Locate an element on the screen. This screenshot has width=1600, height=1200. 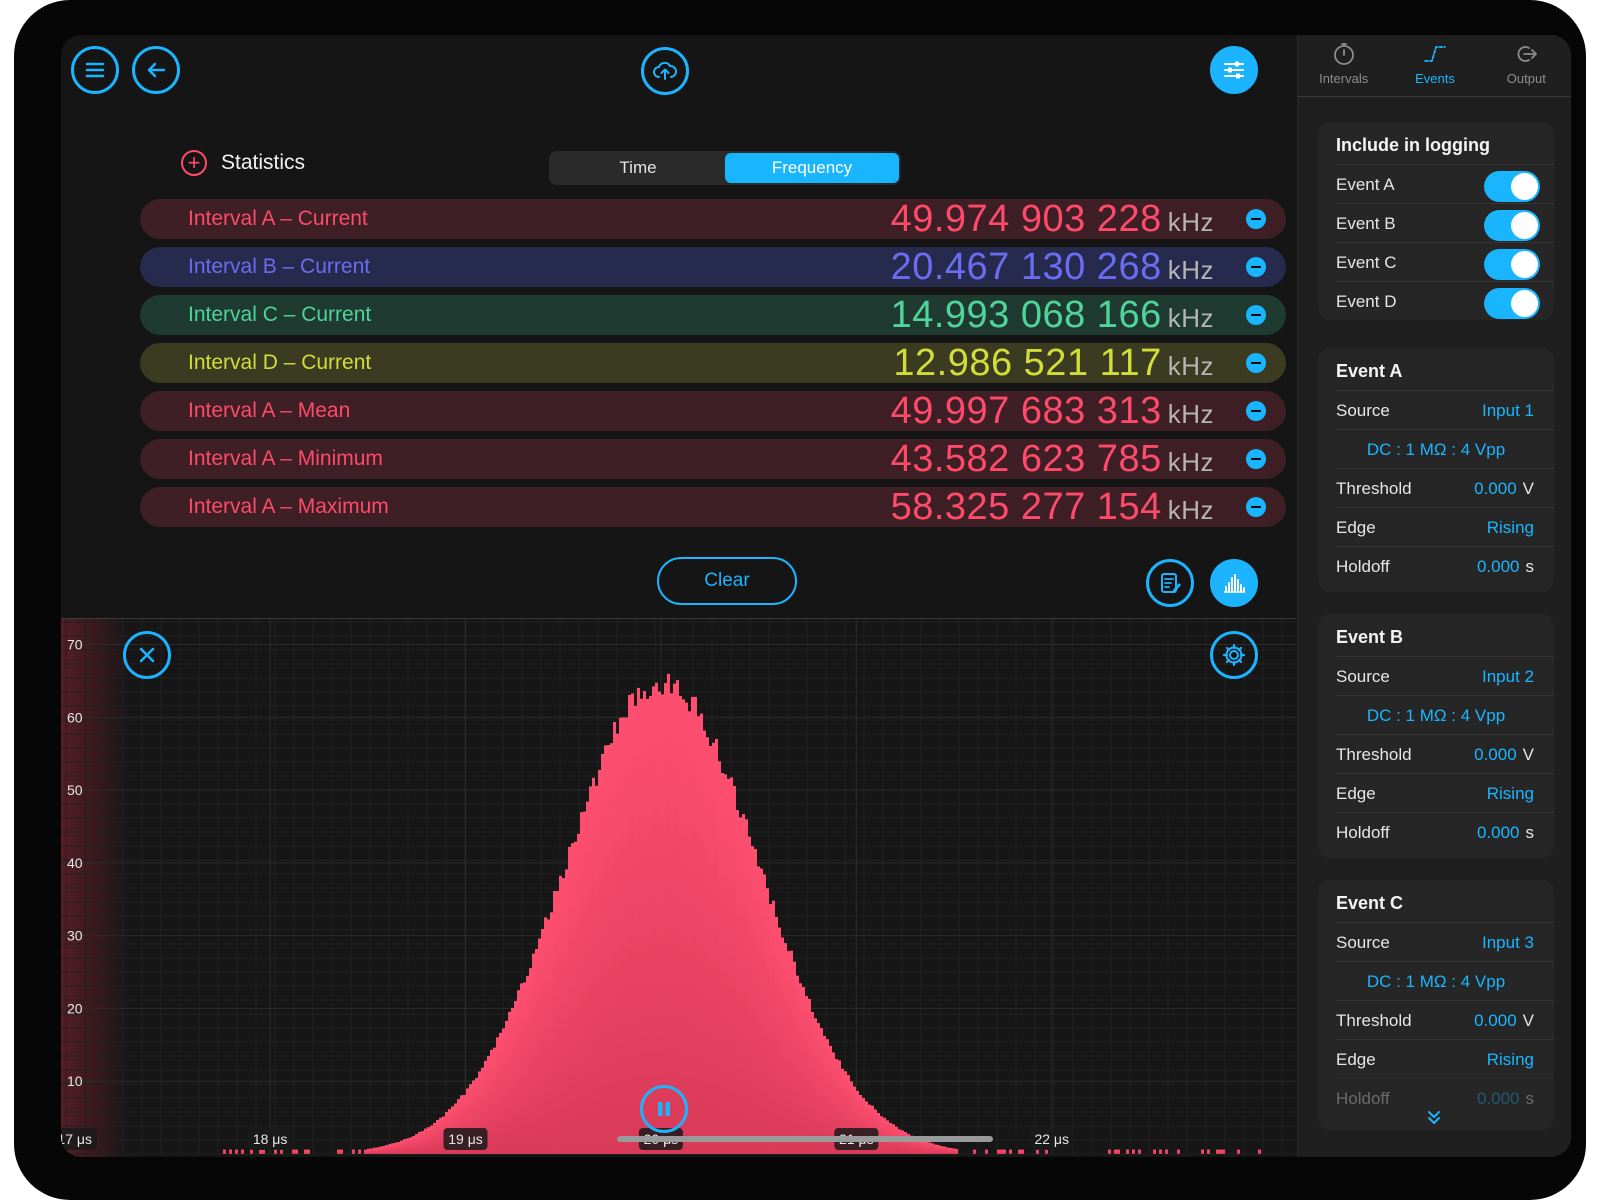
settings-sliders-button is located at coordinates (1234, 70).